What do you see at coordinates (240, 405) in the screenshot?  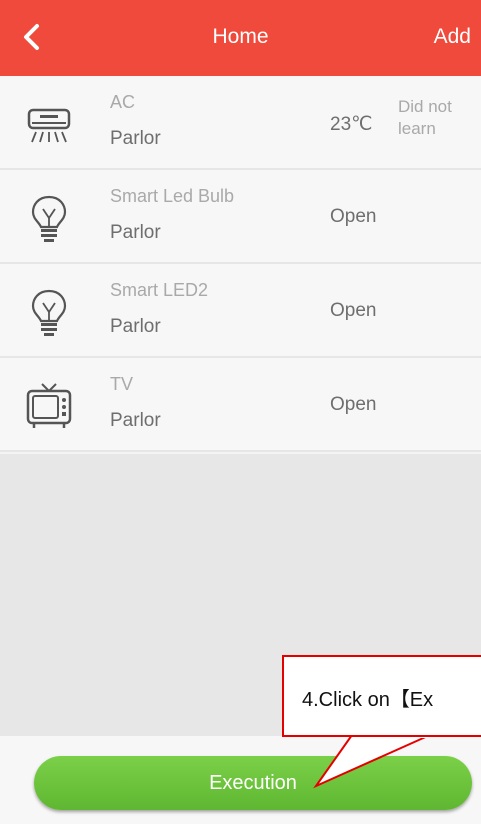 I see `device-row-tv: TV Parlor Open` at bounding box center [240, 405].